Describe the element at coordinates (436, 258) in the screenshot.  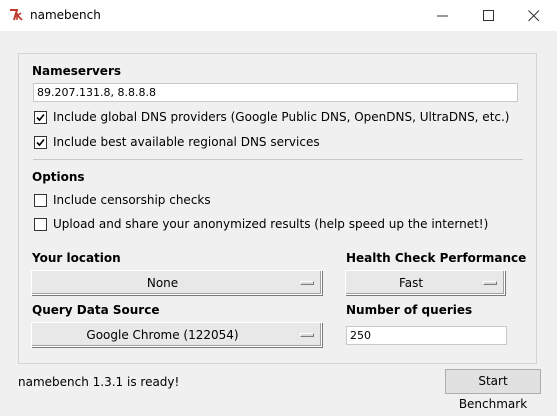
I see `health-check-heading: Health Check Performance` at that location.